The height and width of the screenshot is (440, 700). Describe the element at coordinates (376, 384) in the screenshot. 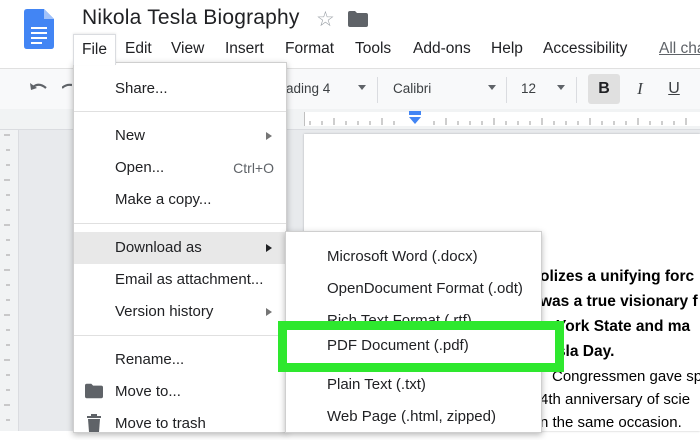

I see `menu-item-label: Plain Text (.txt)` at that location.